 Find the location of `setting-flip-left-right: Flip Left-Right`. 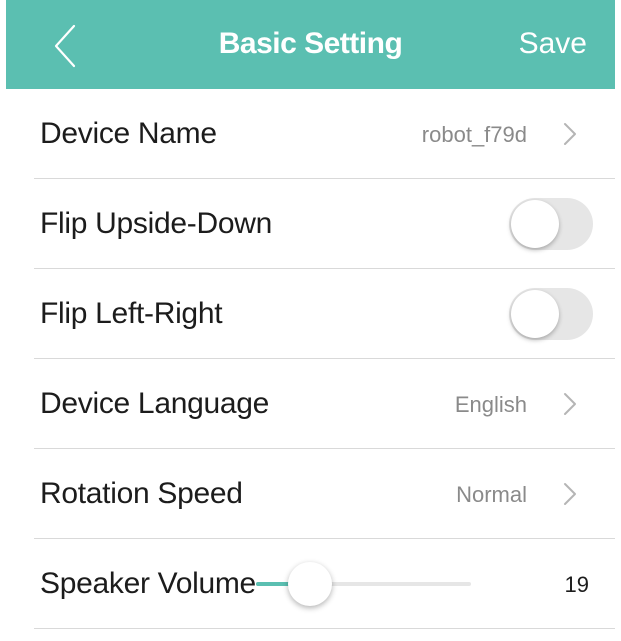

setting-flip-left-right: Flip Left-Right is located at coordinates (310, 314).